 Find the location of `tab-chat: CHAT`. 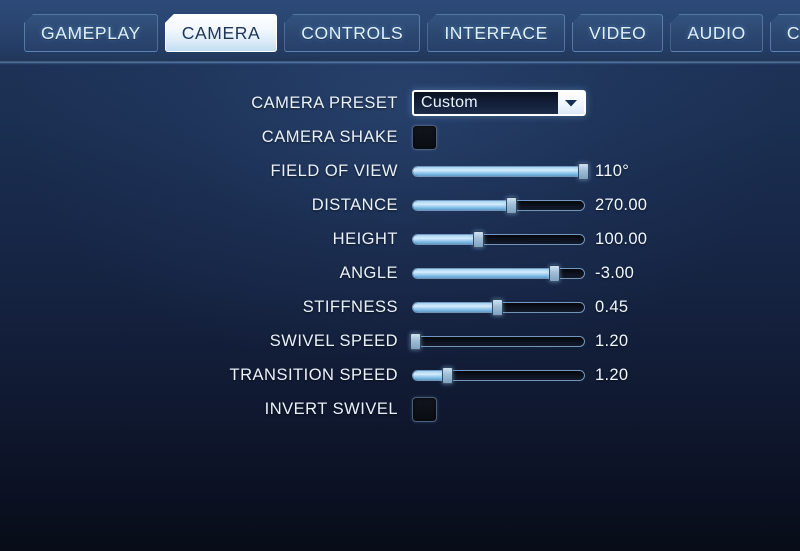

tab-chat: CHAT is located at coordinates (784, 33).